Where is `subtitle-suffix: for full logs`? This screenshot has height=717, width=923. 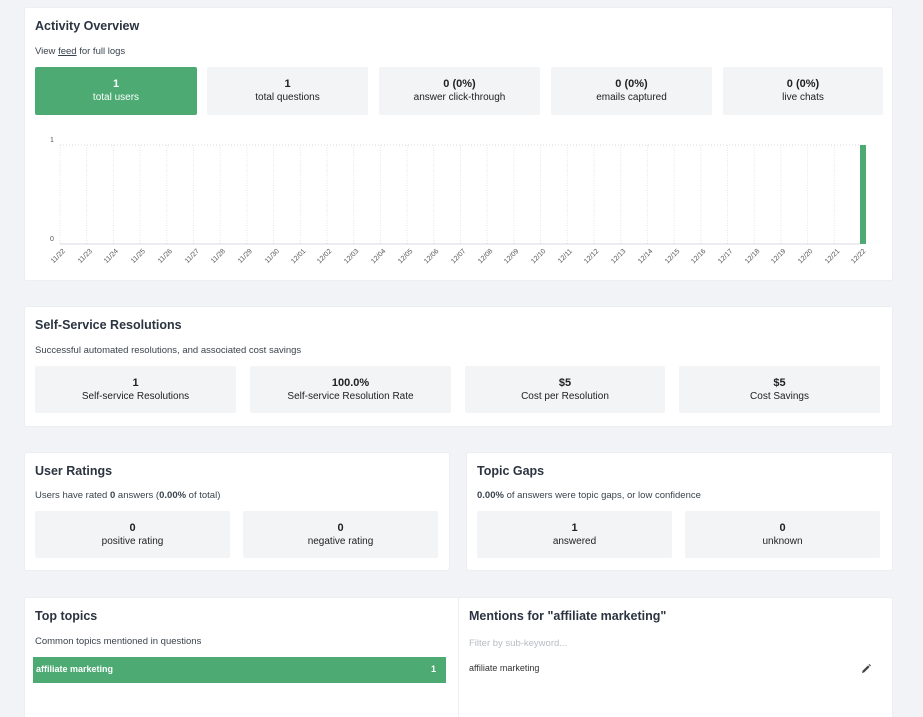 subtitle-suffix: for full logs is located at coordinates (101, 51).